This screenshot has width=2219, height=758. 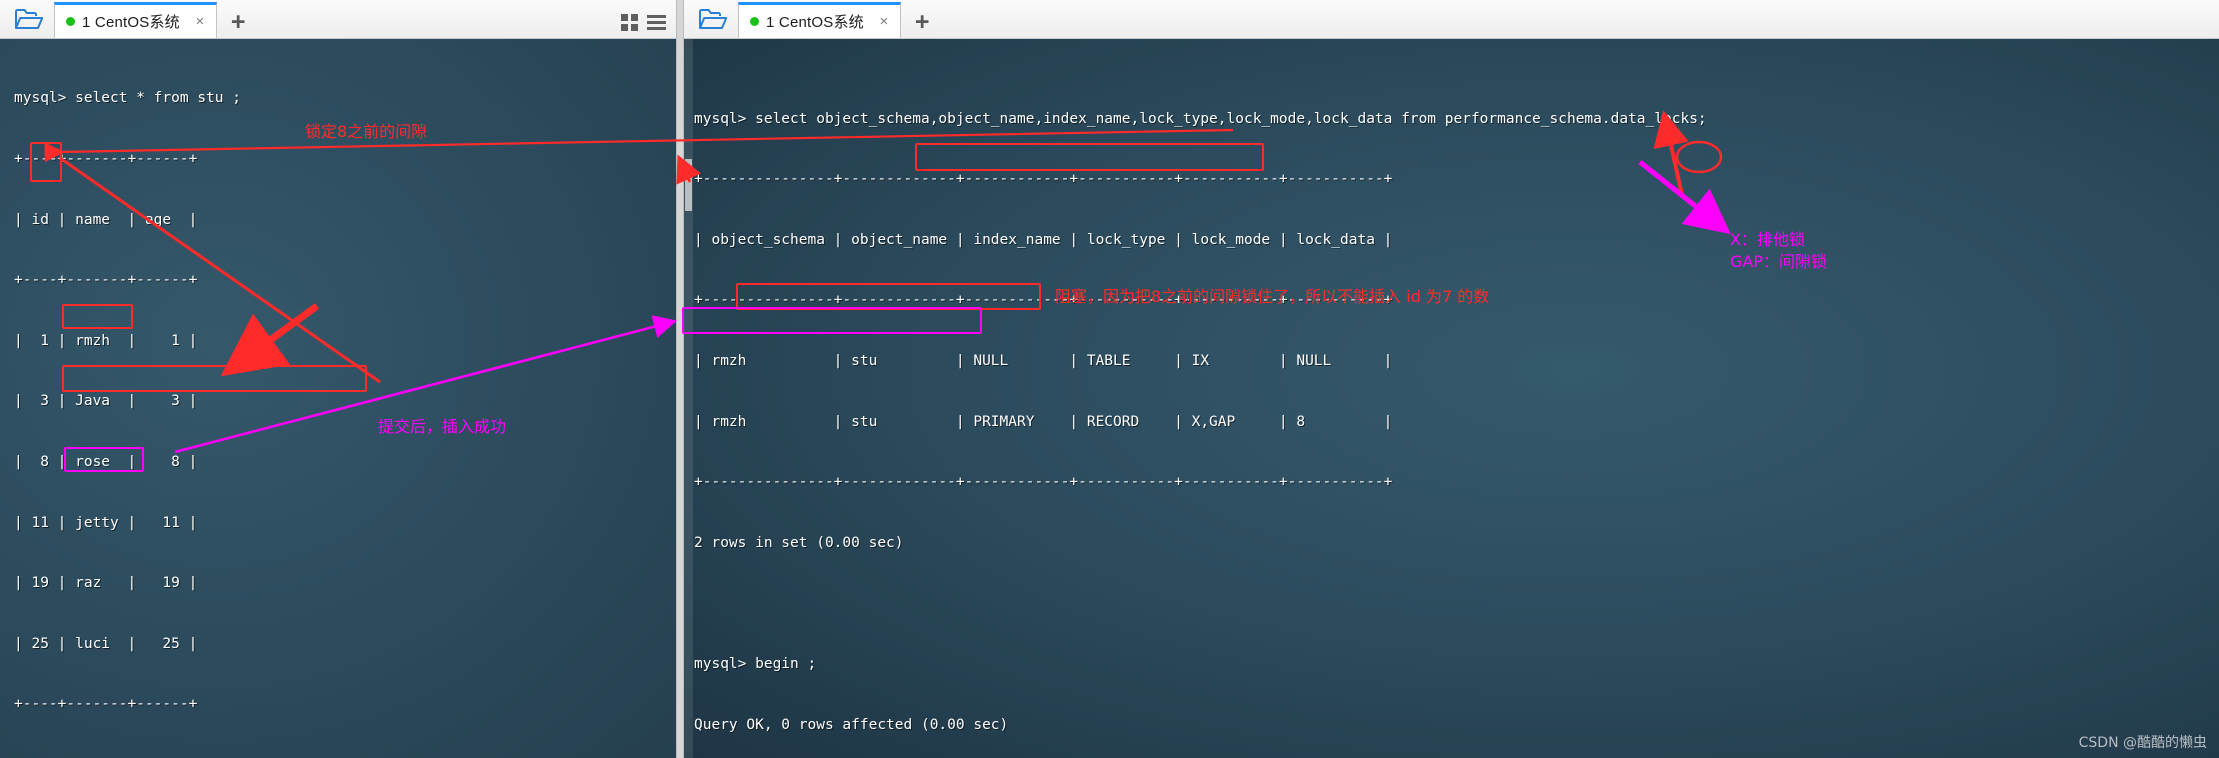 I want to click on tab-centos-right: 1 CentOS系统 ×, so click(x=819, y=20).